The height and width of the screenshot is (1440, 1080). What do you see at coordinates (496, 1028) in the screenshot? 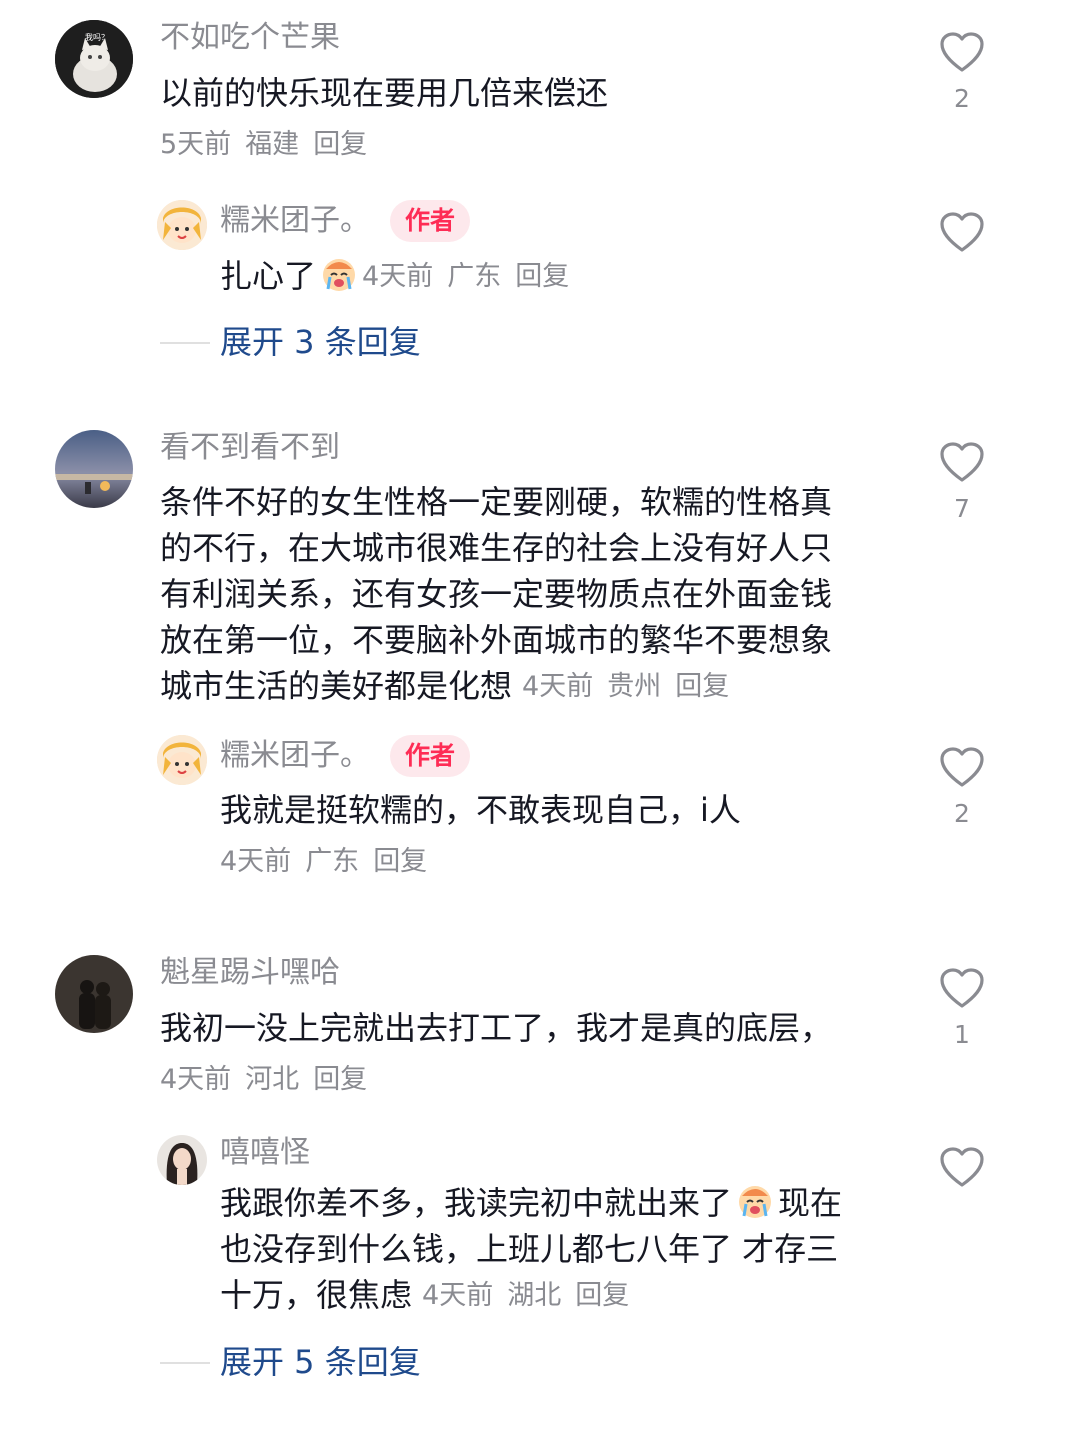
I see `comment-text: 我初一没上完就出去打工了，我才是真的底层，` at bounding box center [496, 1028].